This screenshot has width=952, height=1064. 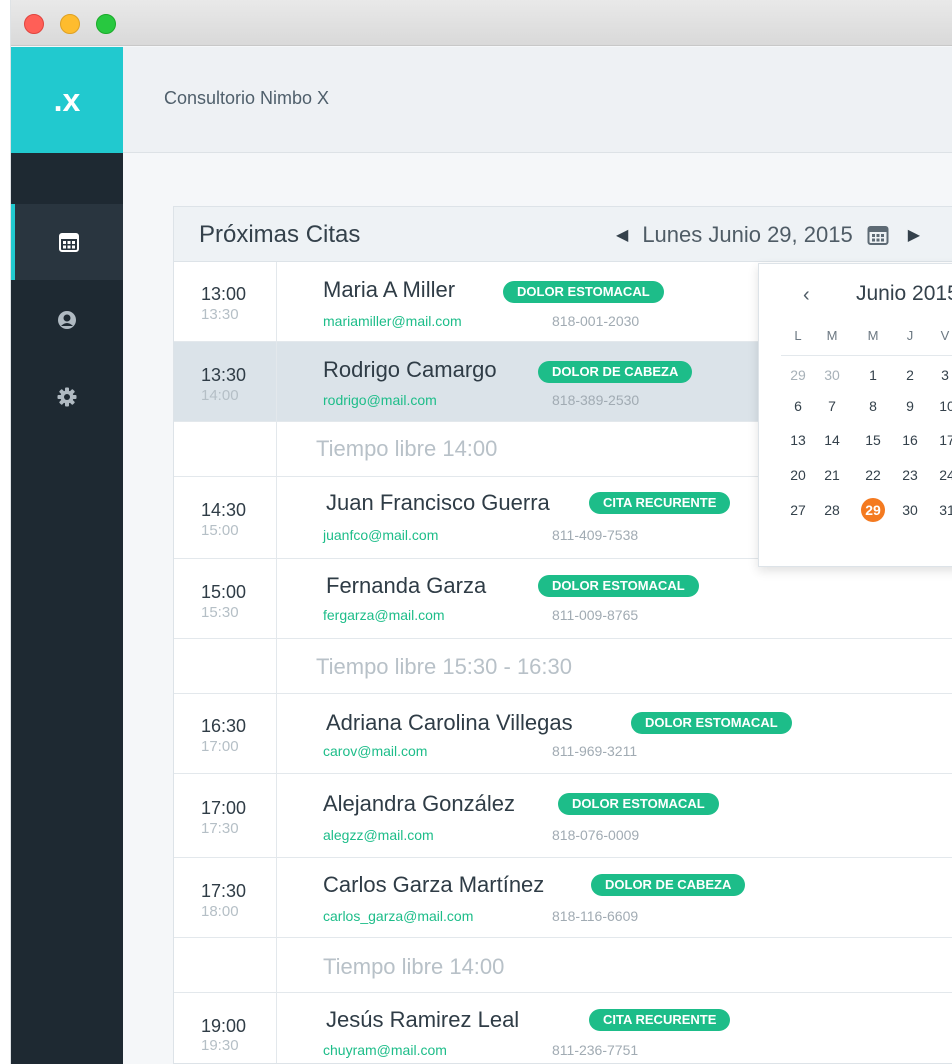 What do you see at coordinates (873, 440) in the screenshot?
I see `calendar-day: 15` at bounding box center [873, 440].